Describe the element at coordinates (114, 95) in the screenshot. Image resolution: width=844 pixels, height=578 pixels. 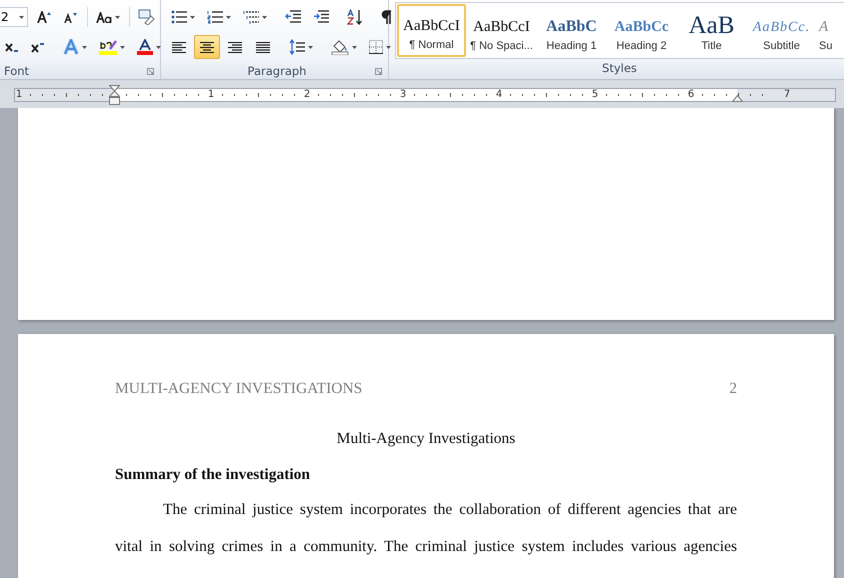
I see `indent-marker-icon` at that location.